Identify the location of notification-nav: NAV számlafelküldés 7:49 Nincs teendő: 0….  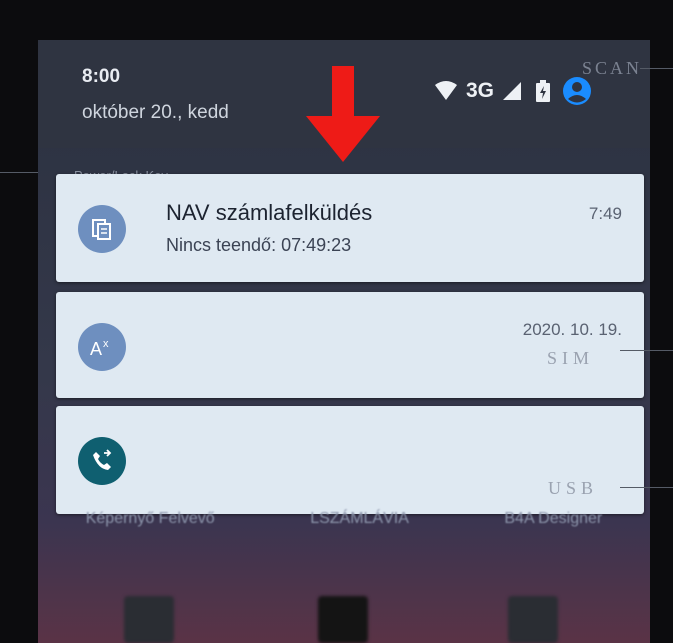
(350, 228).